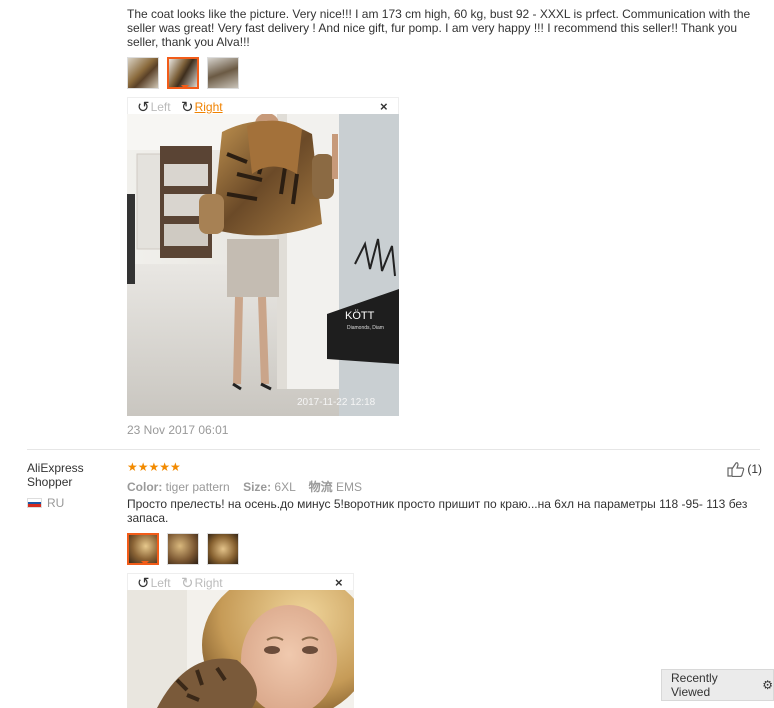 This screenshot has width=774, height=708. Describe the element at coordinates (767, 685) in the screenshot. I see `gear-icon: ⚙` at that location.